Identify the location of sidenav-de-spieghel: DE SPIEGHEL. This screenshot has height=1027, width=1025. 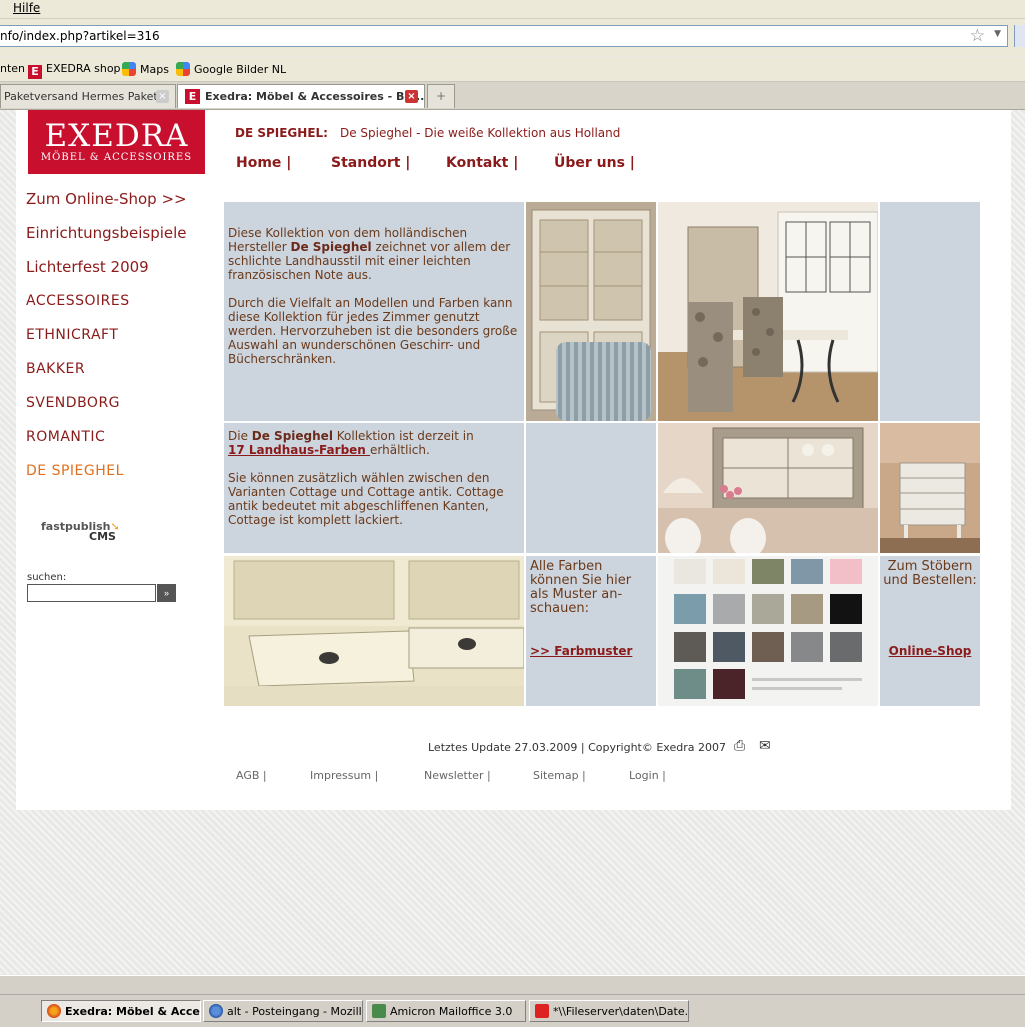
(75, 471).